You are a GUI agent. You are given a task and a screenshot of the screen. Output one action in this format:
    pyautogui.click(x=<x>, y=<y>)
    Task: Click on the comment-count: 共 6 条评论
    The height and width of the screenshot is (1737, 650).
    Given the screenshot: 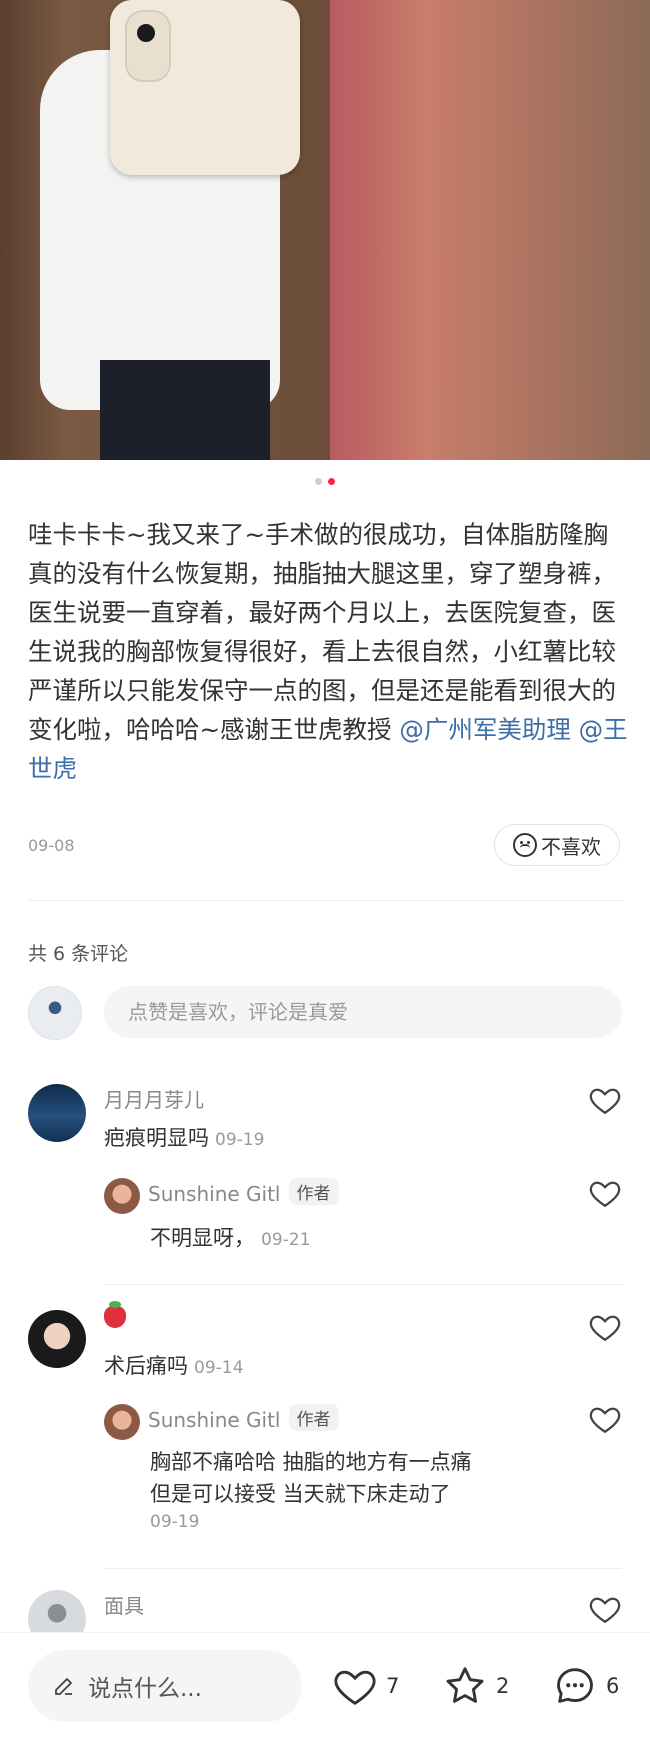 What is the action you would take?
    pyautogui.click(x=78, y=954)
    